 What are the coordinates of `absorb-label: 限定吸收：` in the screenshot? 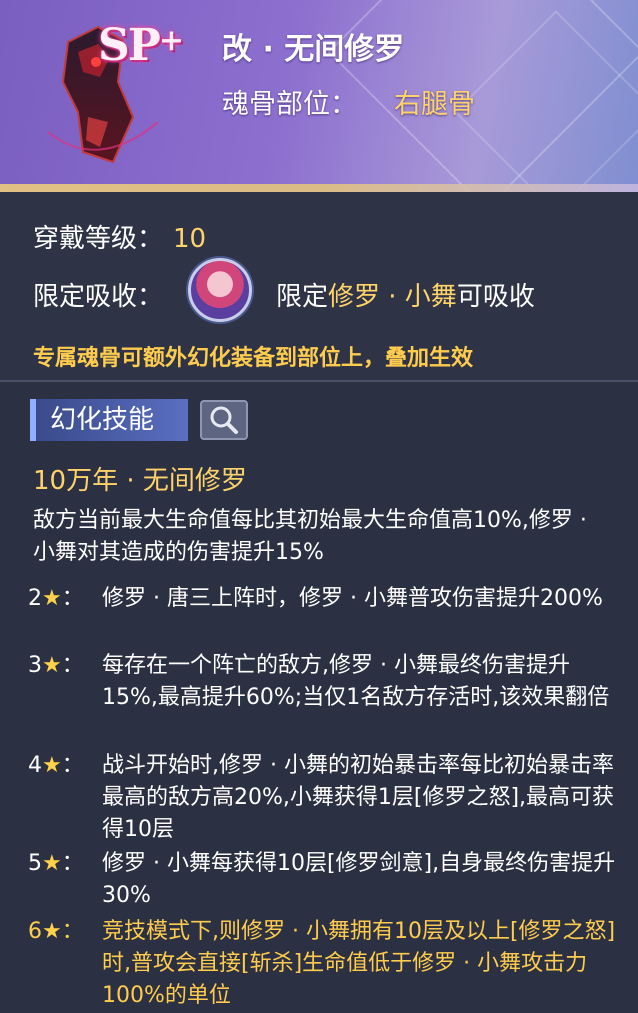 It's located at (98, 297).